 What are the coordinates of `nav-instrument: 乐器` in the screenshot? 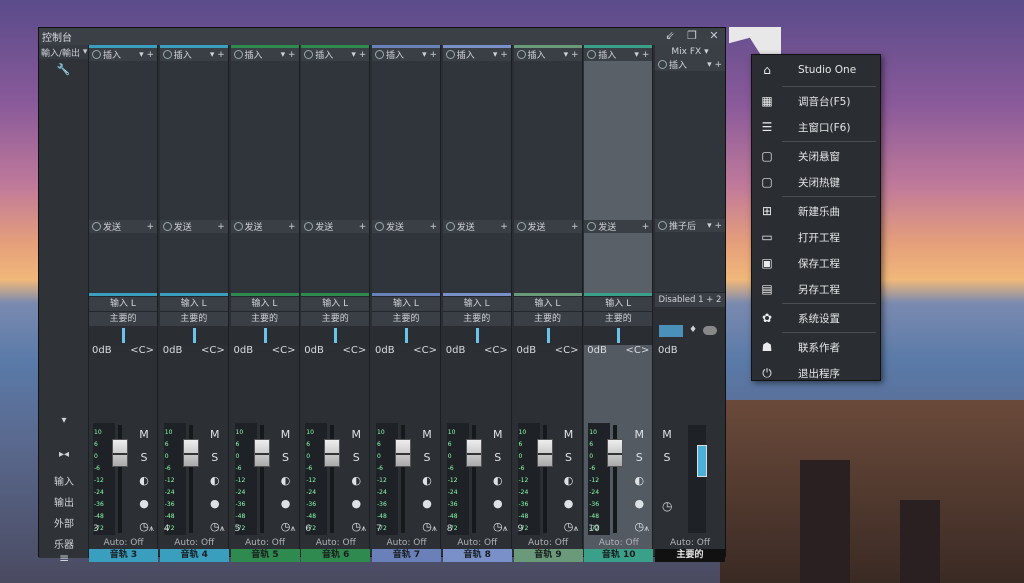 It's located at (64, 543).